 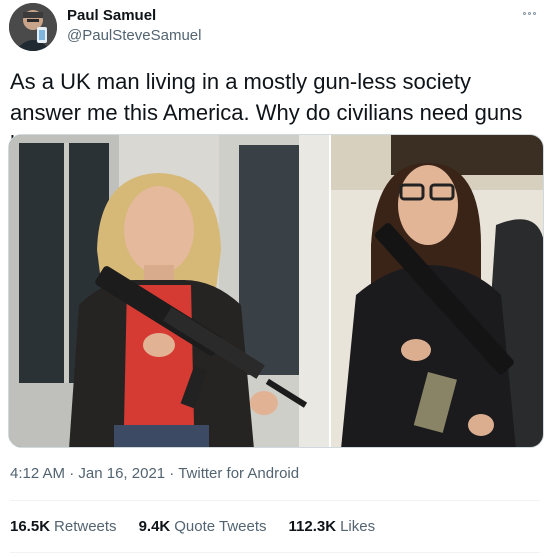 I want to click on retweets-stat: 16.5K Retweets, so click(x=63, y=526).